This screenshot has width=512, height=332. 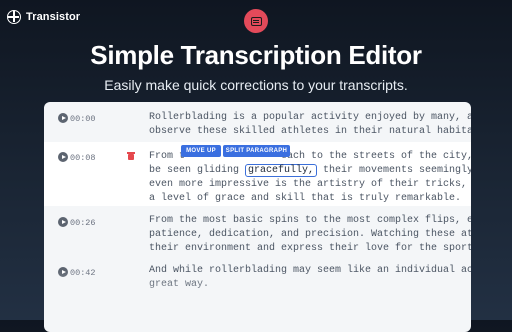 I want to click on selected-word: gracefully,, so click(x=281, y=170).